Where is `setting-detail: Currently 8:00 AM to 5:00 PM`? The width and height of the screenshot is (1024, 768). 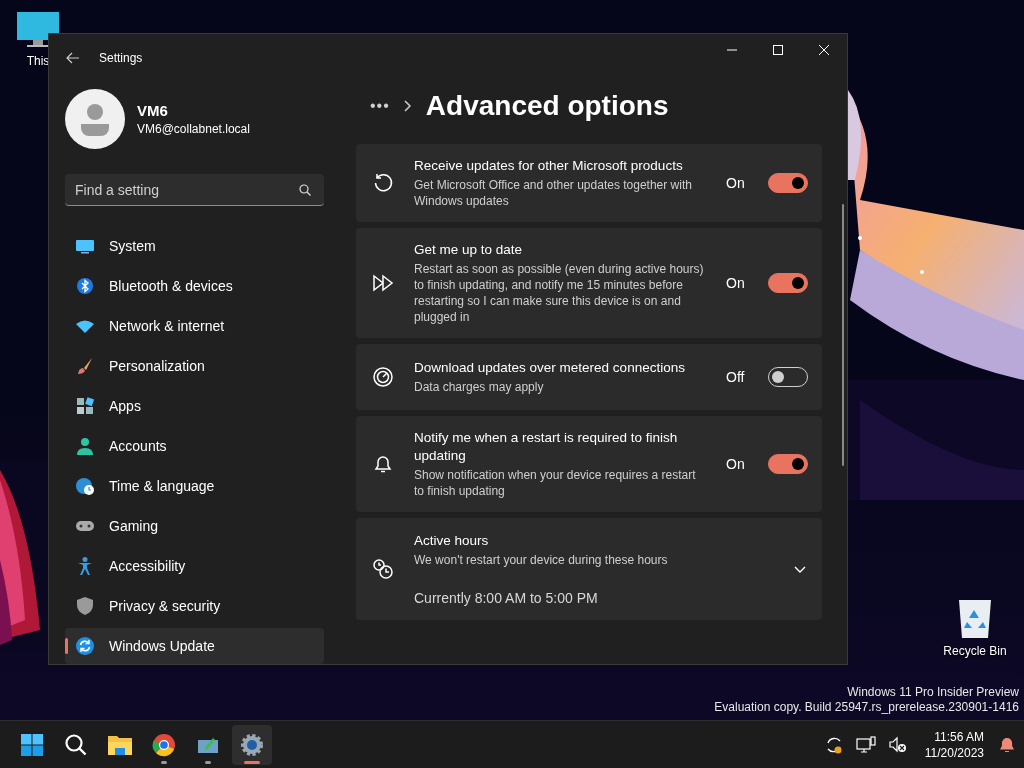
setting-detail: Currently 8:00 AM to 5:00 PM is located at coordinates (506, 598).